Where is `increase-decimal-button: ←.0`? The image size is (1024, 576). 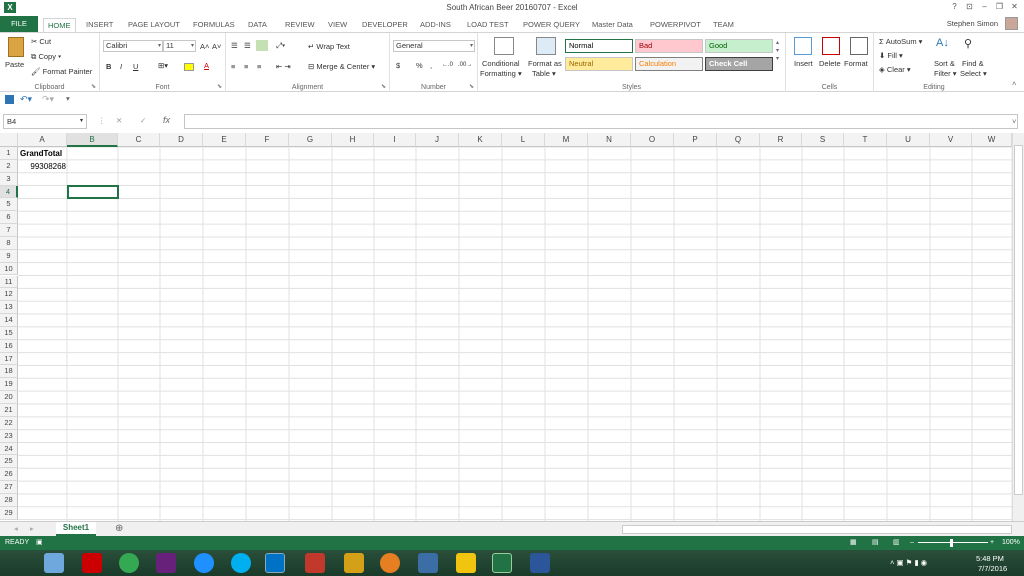 increase-decimal-button: ←.0 is located at coordinates (447, 65).